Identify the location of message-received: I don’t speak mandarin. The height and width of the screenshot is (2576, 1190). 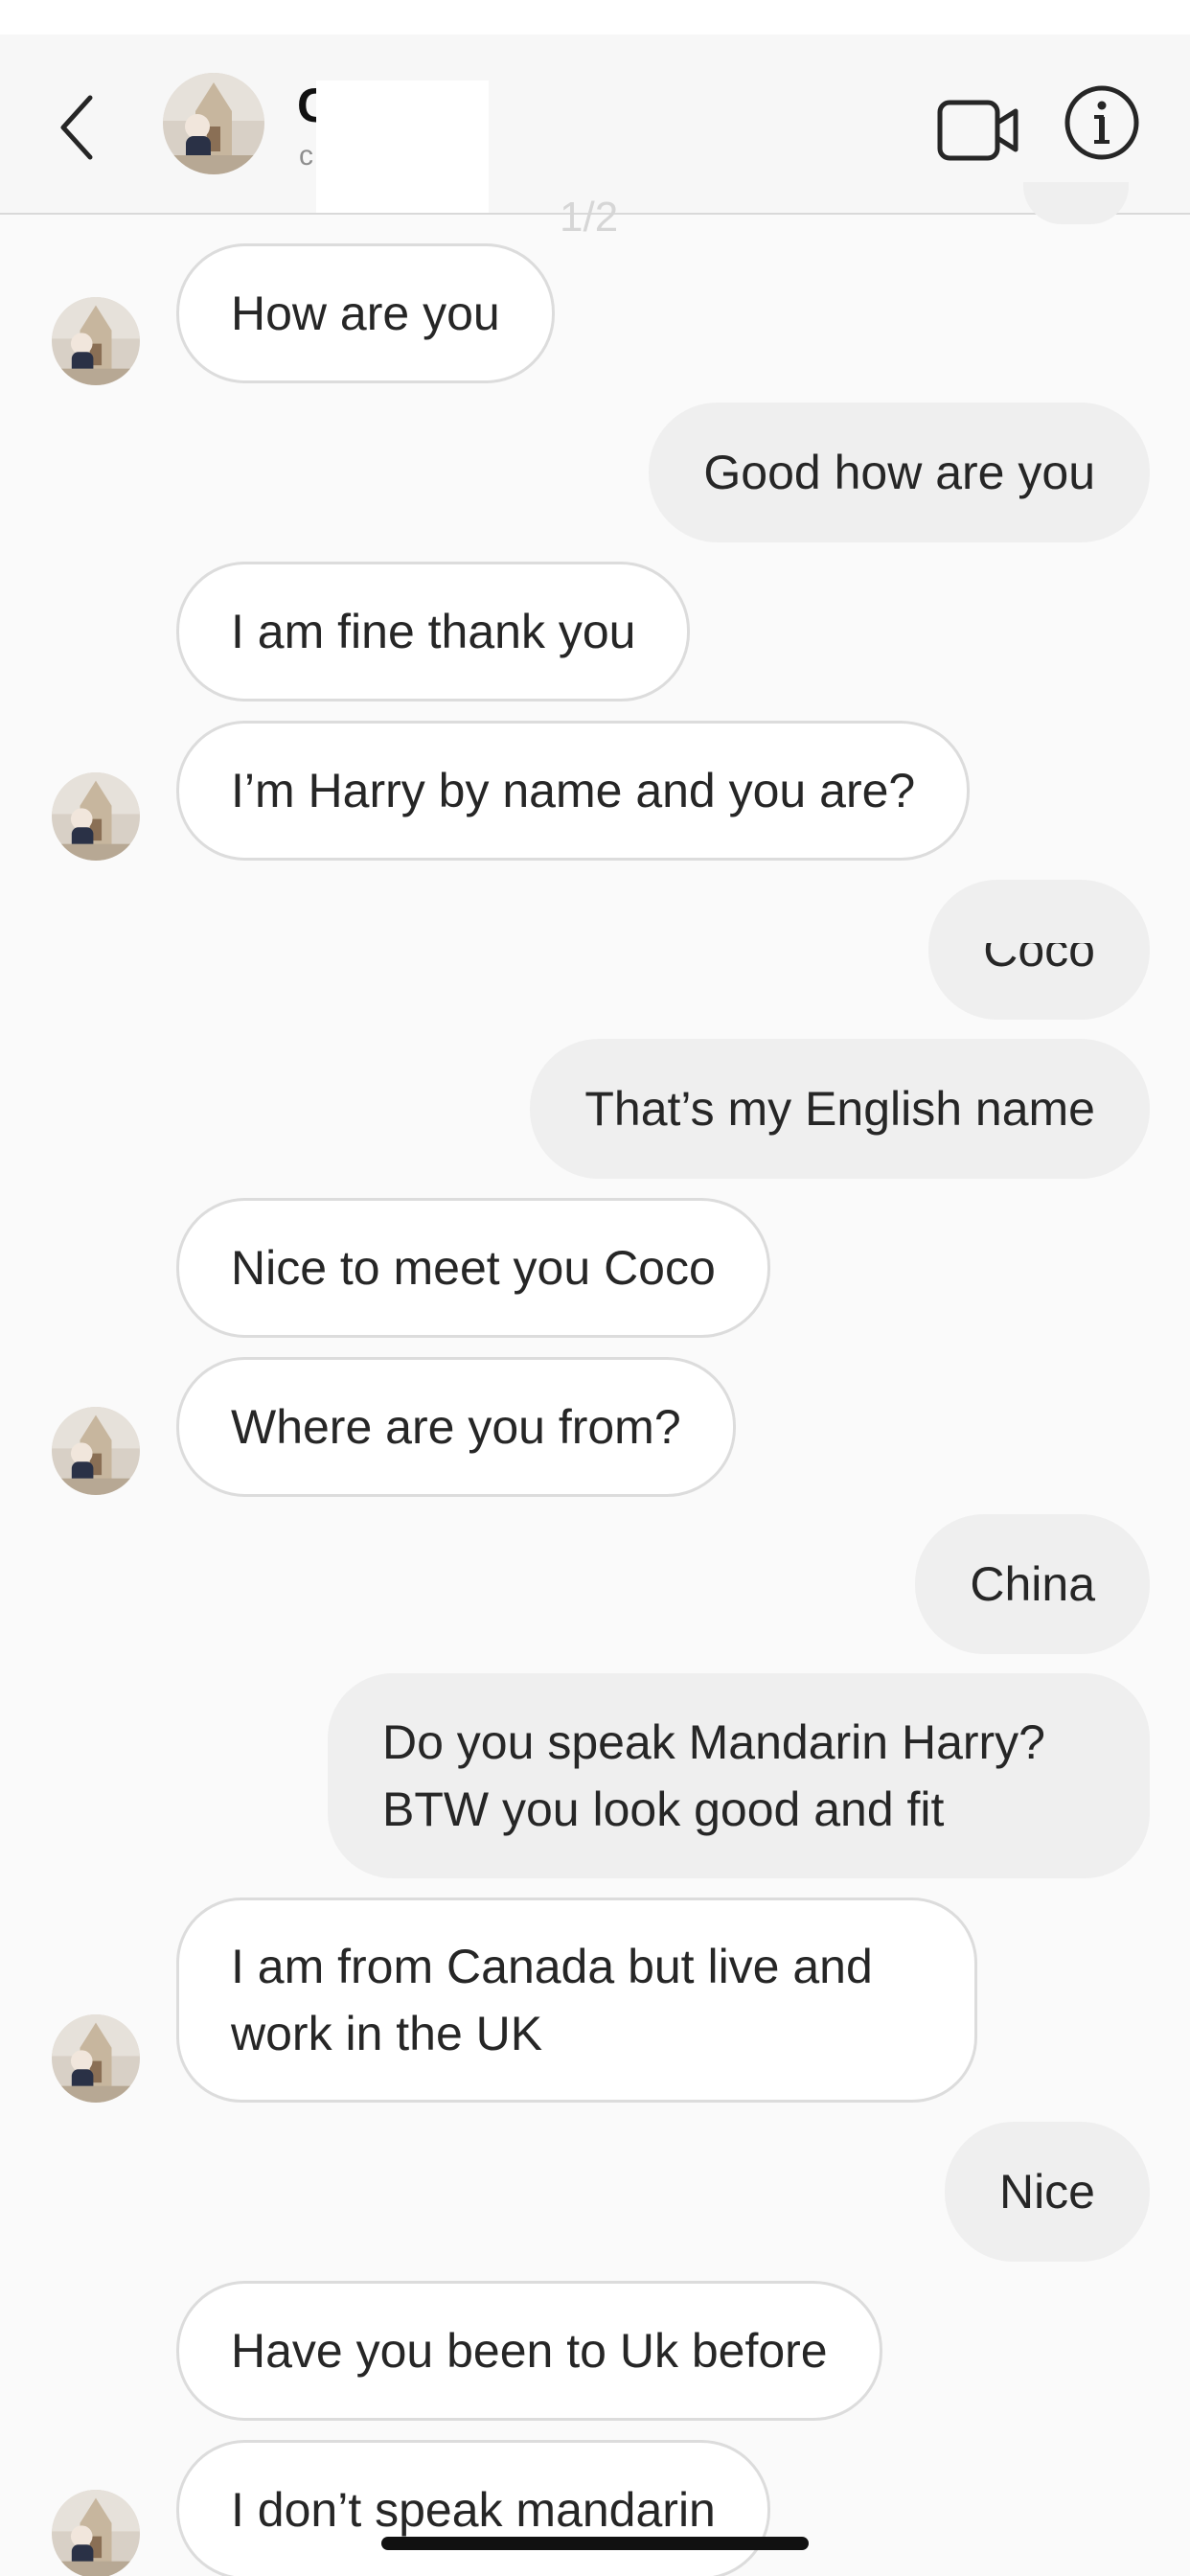
(473, 2508).